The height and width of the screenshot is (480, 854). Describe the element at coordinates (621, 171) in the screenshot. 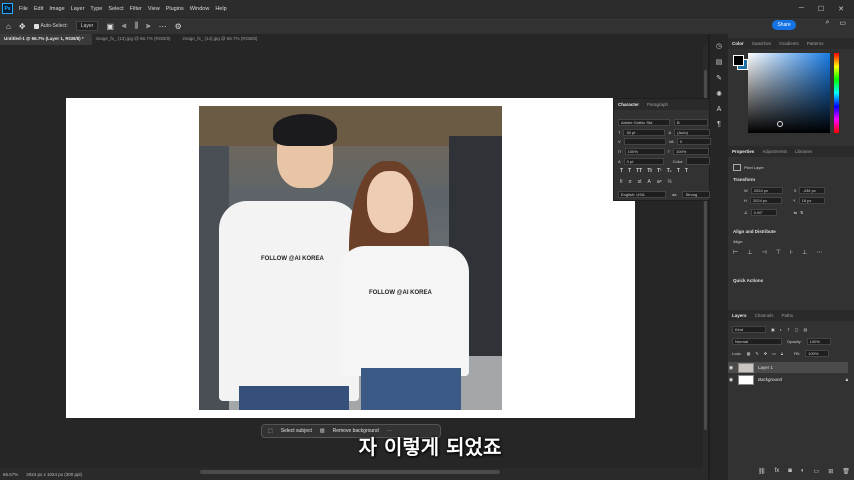

I see `faux-bold-icon: T` at that location.